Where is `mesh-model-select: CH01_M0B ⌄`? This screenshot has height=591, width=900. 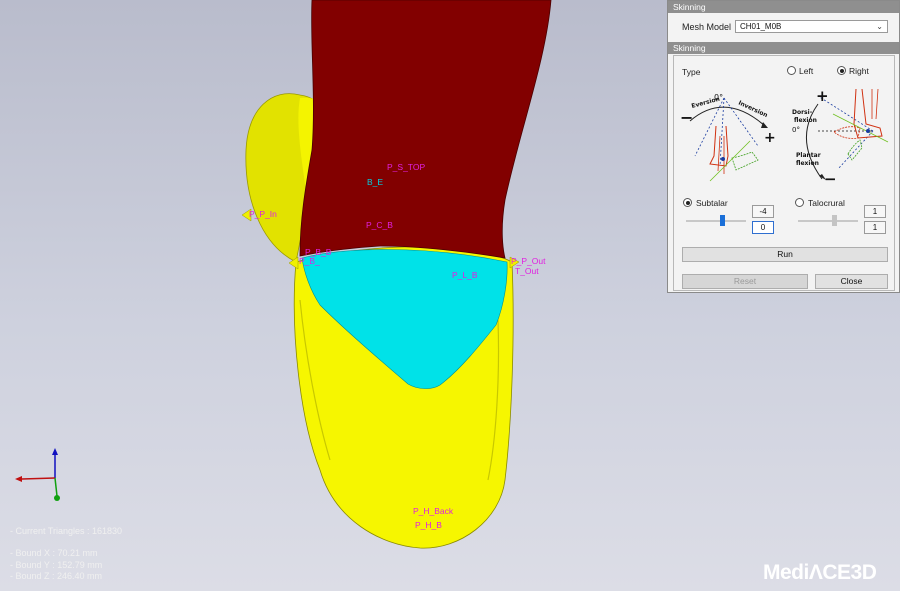 mesh-model-select: CH01_M0B ⌄ is located at coordinates (811, 26).